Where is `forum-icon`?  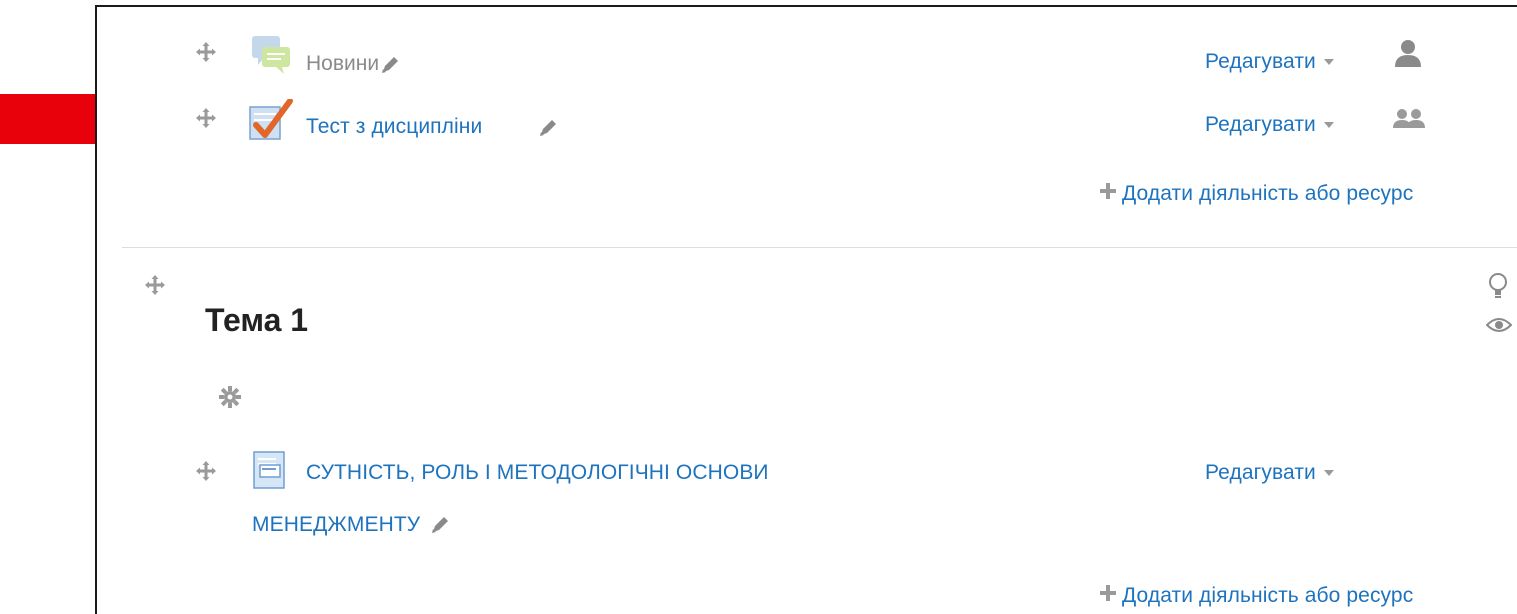
forum-icon is located at coordinates (271, 58).